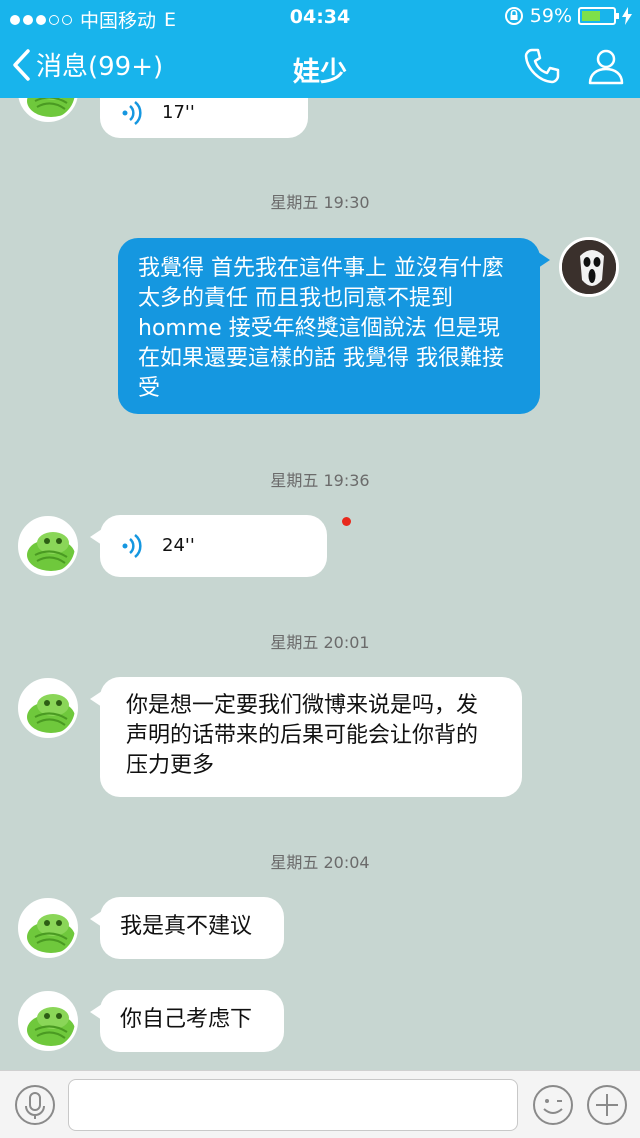 Image resolution: width=640 pixels, height=1138 pixels. I want to click on message-input, so click(293, 1105).